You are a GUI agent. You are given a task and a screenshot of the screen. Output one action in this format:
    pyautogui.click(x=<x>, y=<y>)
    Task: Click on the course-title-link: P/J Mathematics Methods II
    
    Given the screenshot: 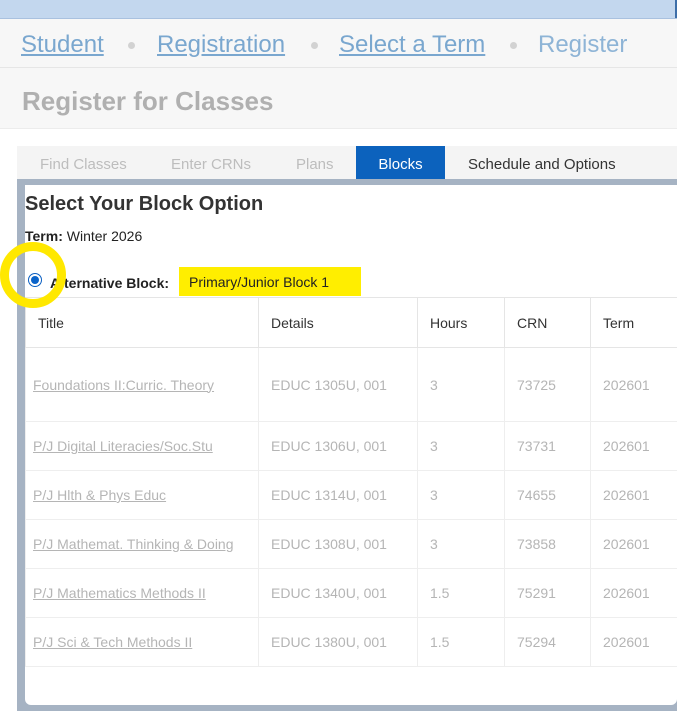 What is the action you would take?
    pyautogui.click(x=119, y=593)
    